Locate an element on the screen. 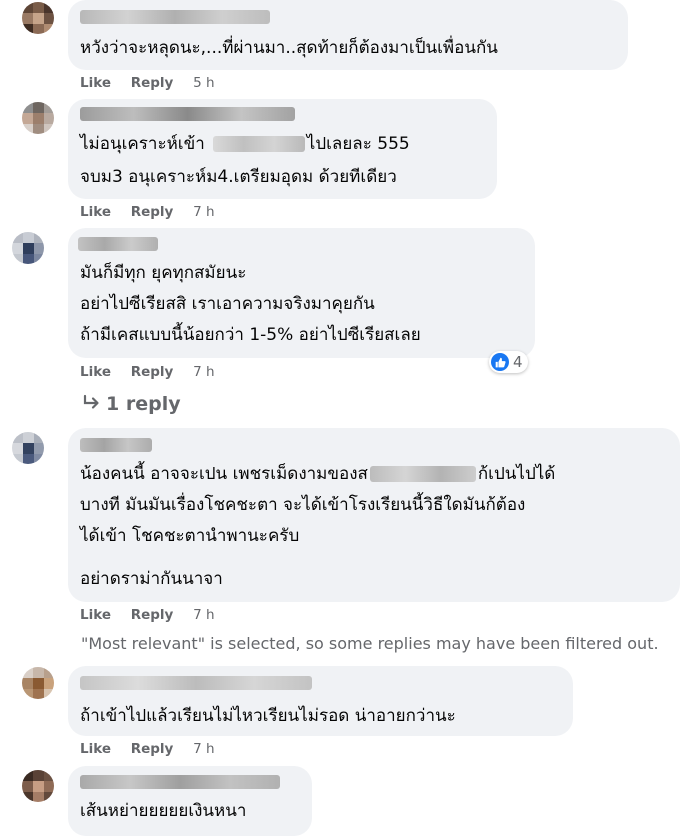  reply-count-label: 1 reply is located at coordinates (143, 404).